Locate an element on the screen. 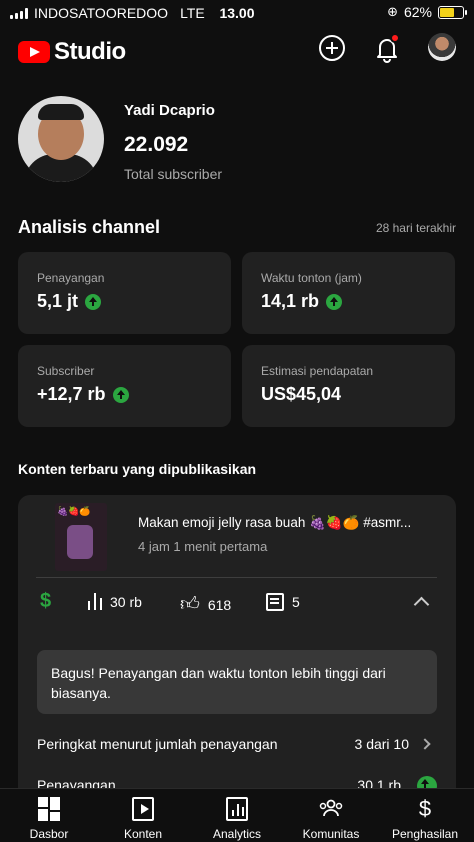 The width and height of the screenshot is (474, 842). metric-value: US$45,04 is located at coordinates (301, 394).